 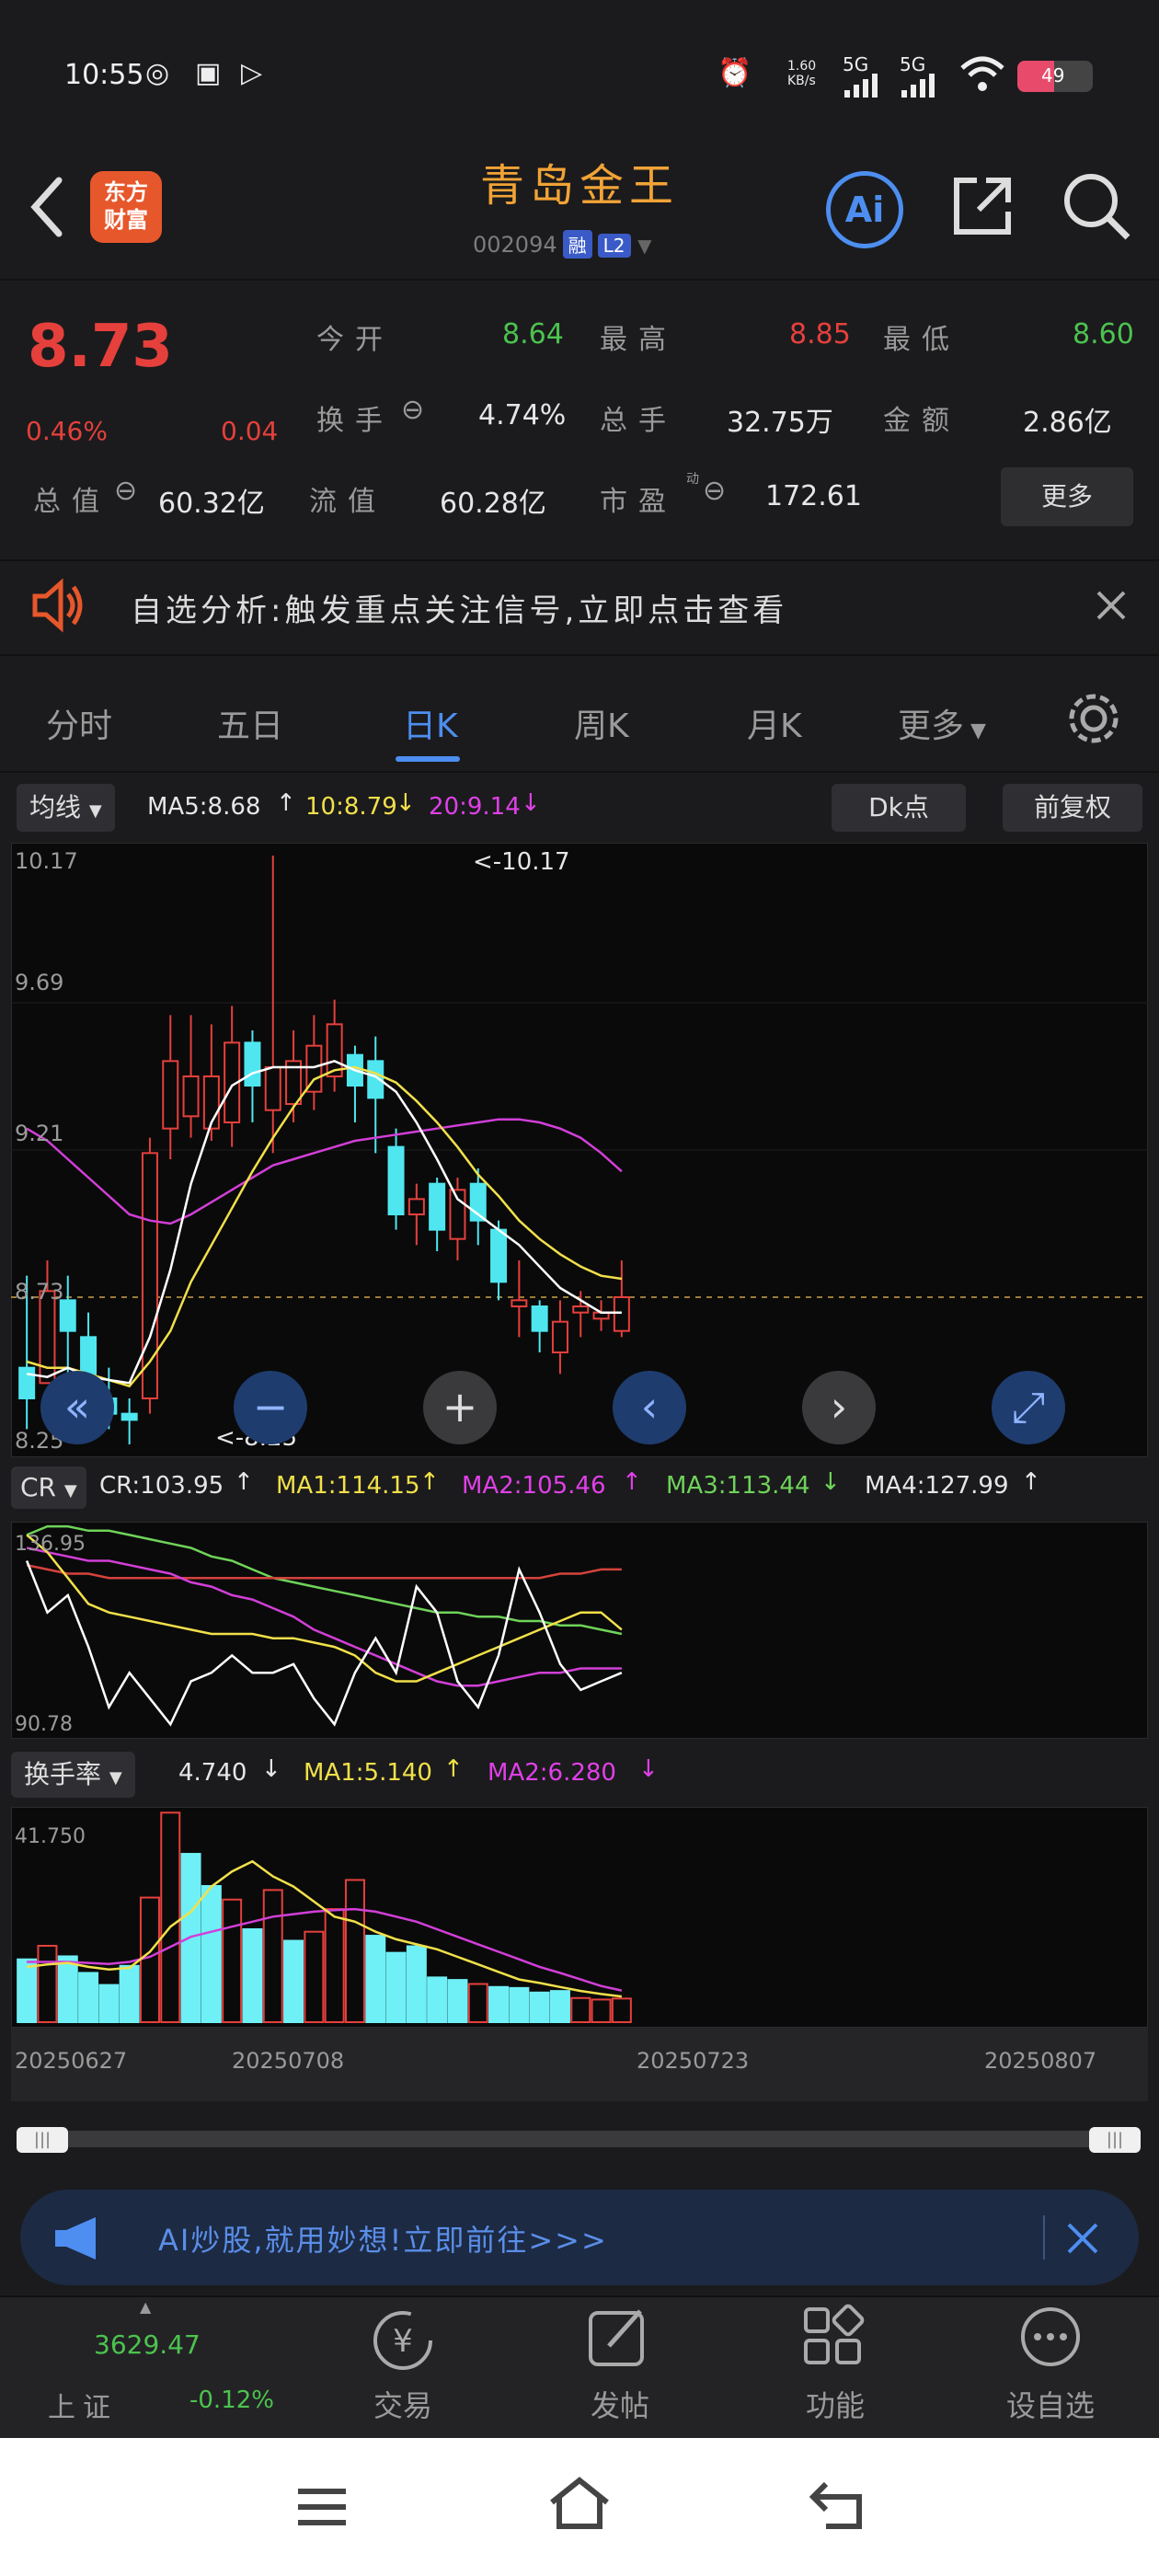 I want to click on tab-intraday: 分时, so click(x=79, y=723).